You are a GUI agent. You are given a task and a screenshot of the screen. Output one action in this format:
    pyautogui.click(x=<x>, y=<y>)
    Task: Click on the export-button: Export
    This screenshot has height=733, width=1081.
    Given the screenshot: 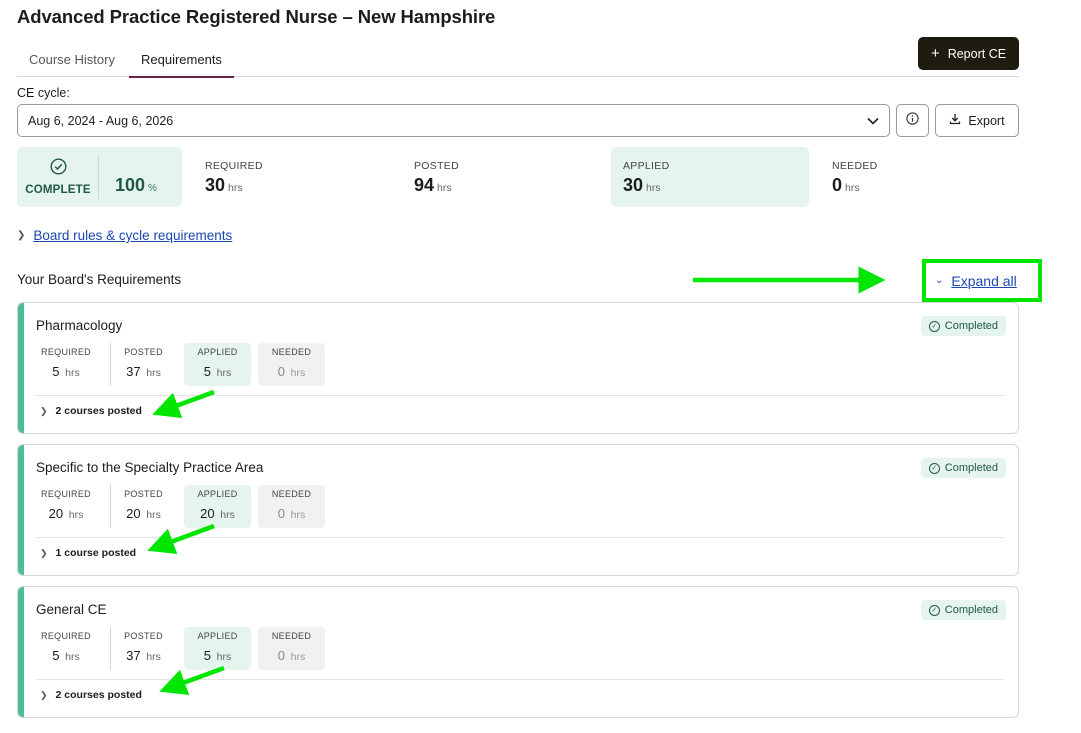 What is the action you would take?
    pyautogui.click(x=977, y=120)
    